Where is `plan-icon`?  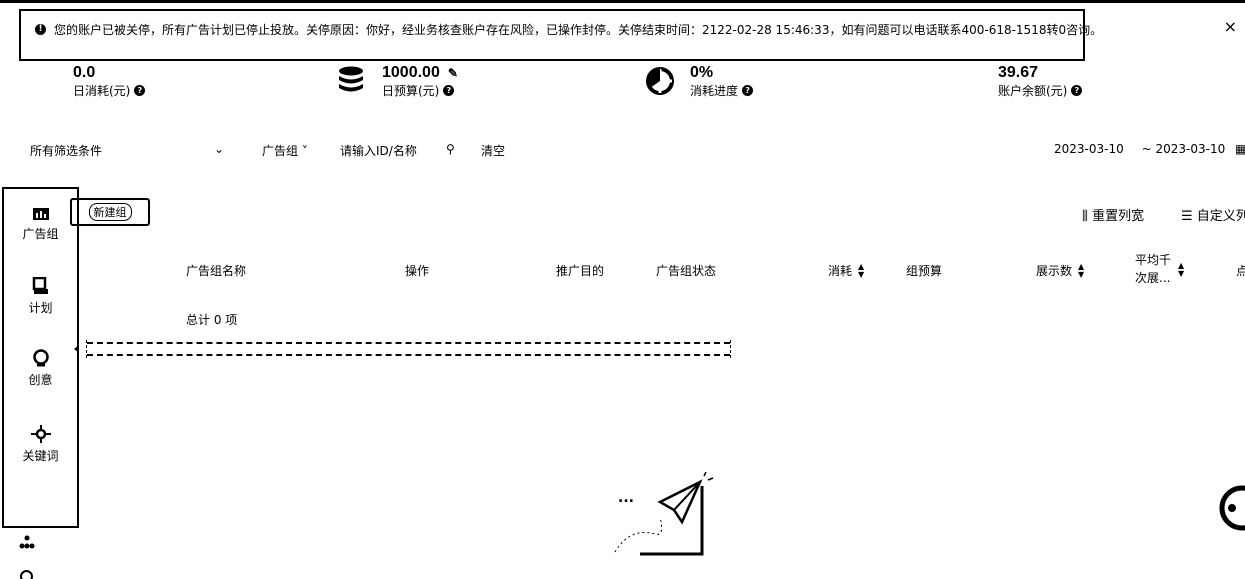
plan-icon is located at coordinates (40, 285).